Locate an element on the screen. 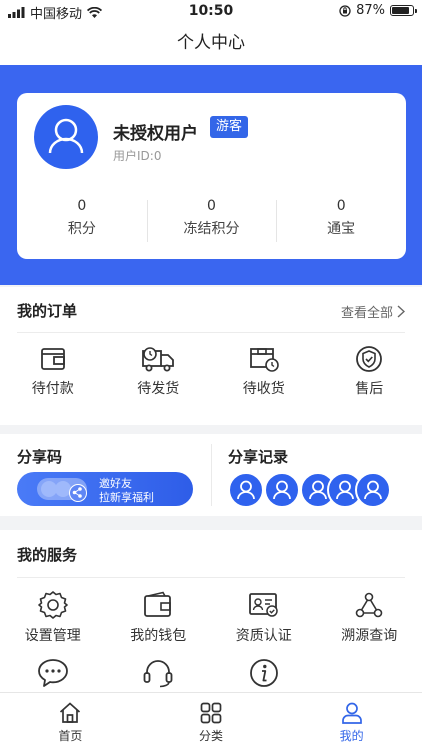  gear-icon is located at coordinates (52, 605).